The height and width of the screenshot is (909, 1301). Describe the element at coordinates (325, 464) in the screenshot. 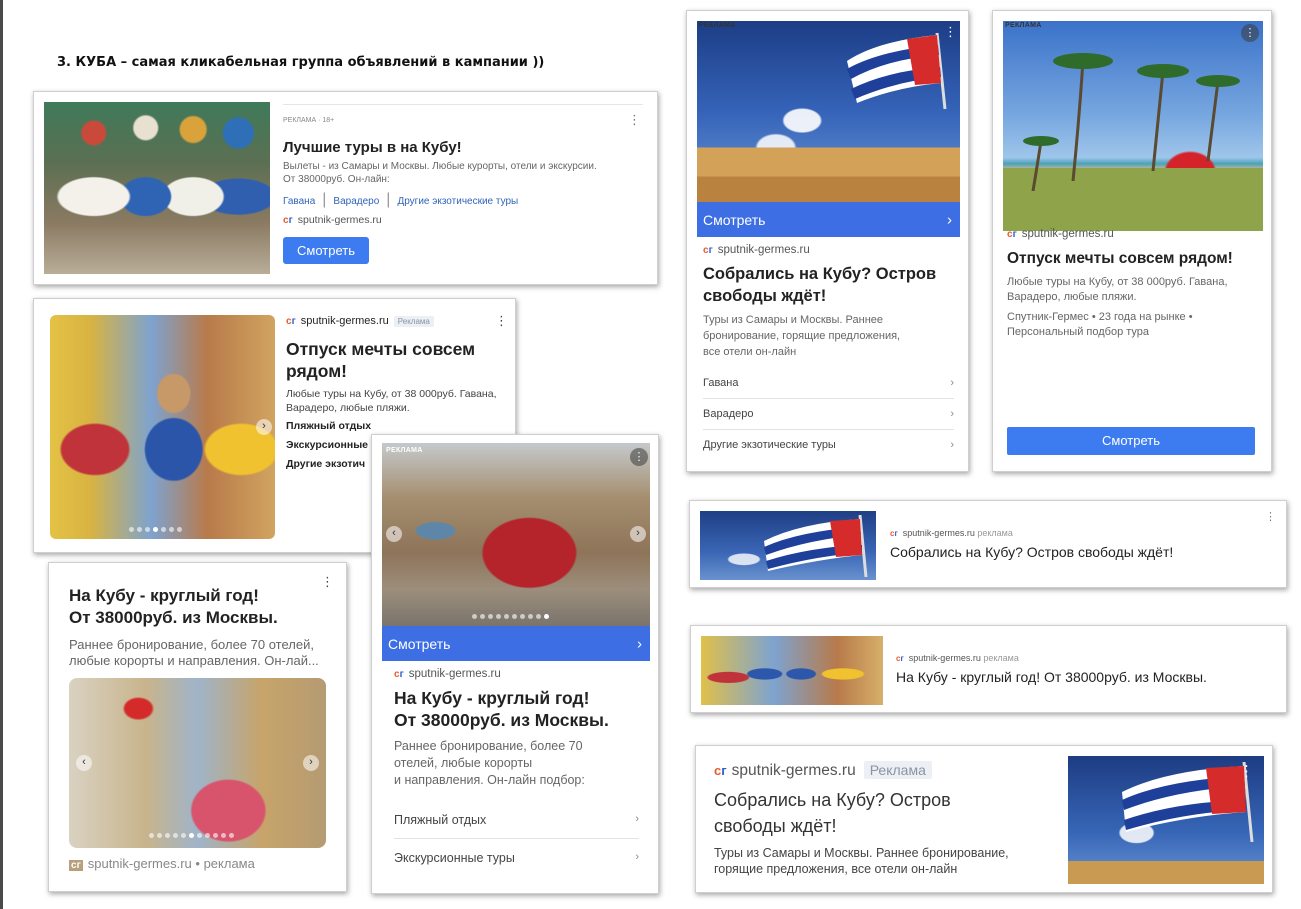

I see `sitelink-exotic: Другие экзотич` at that location.